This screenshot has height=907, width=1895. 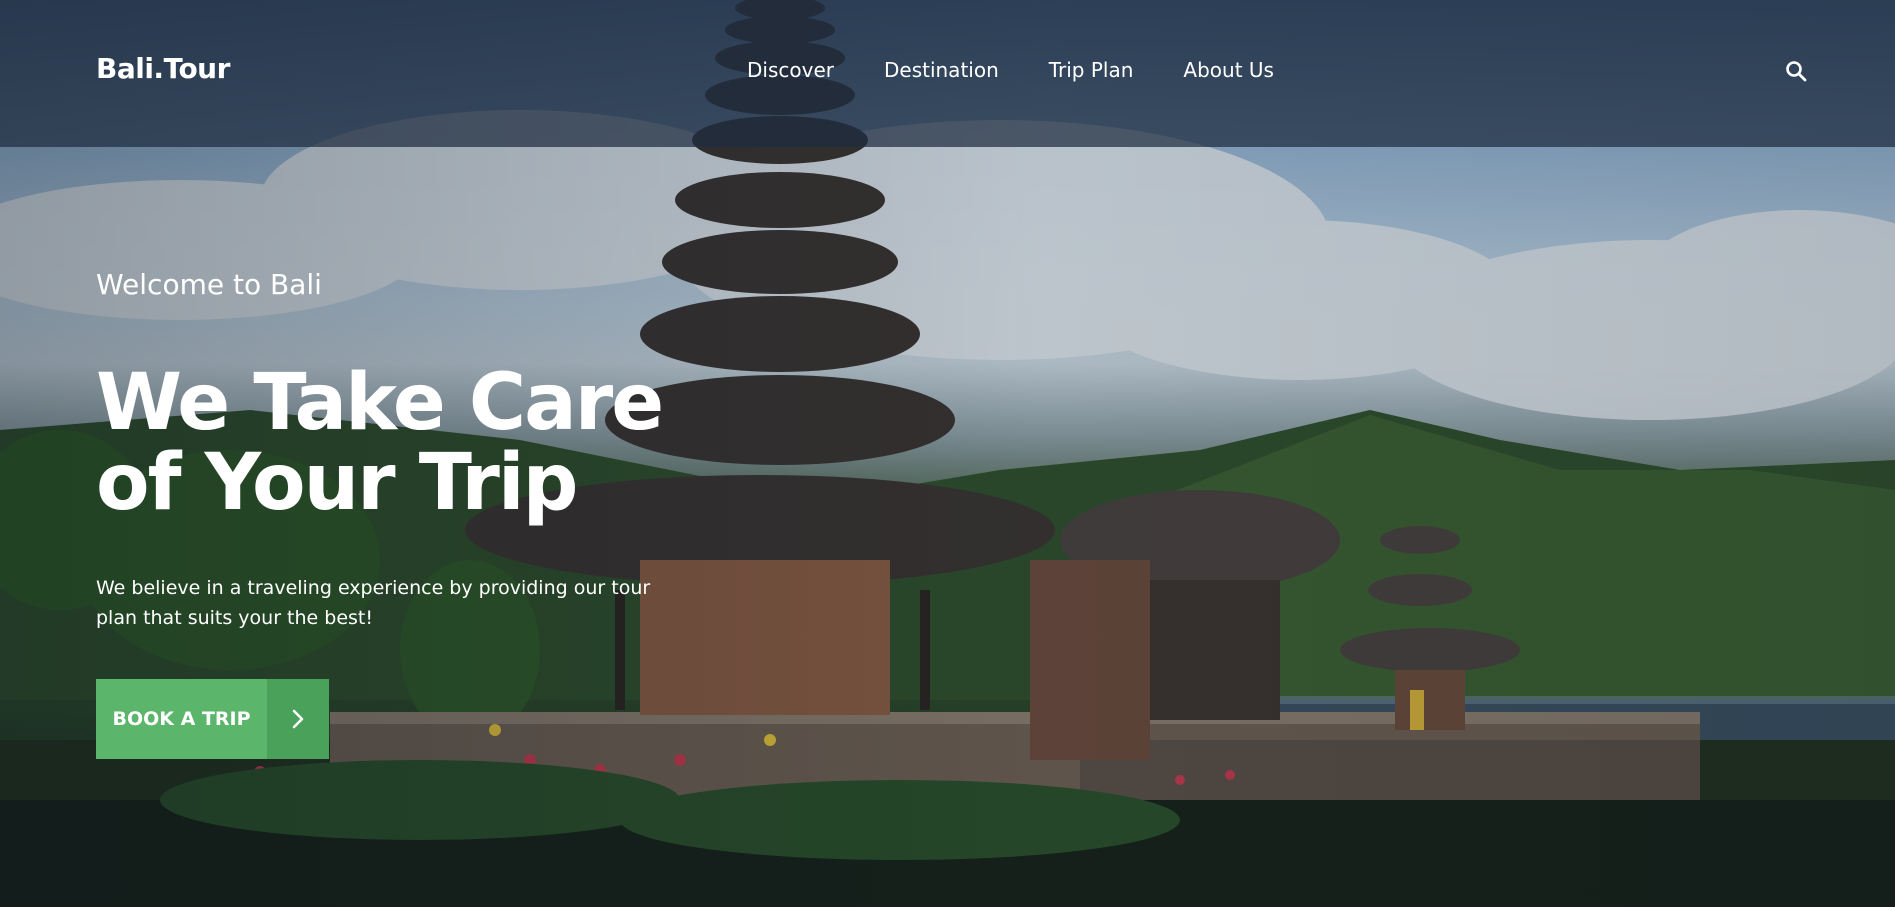 I want to click on chevron-right-icon, so click(x=298, y=719).